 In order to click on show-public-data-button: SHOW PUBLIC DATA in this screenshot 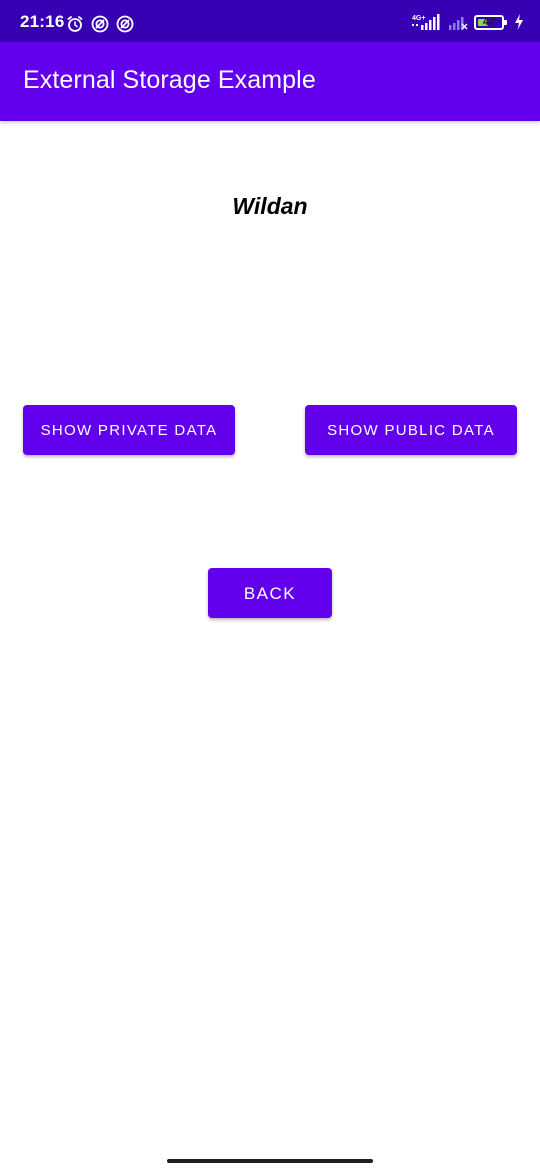, I will do `click(411, 430)`.